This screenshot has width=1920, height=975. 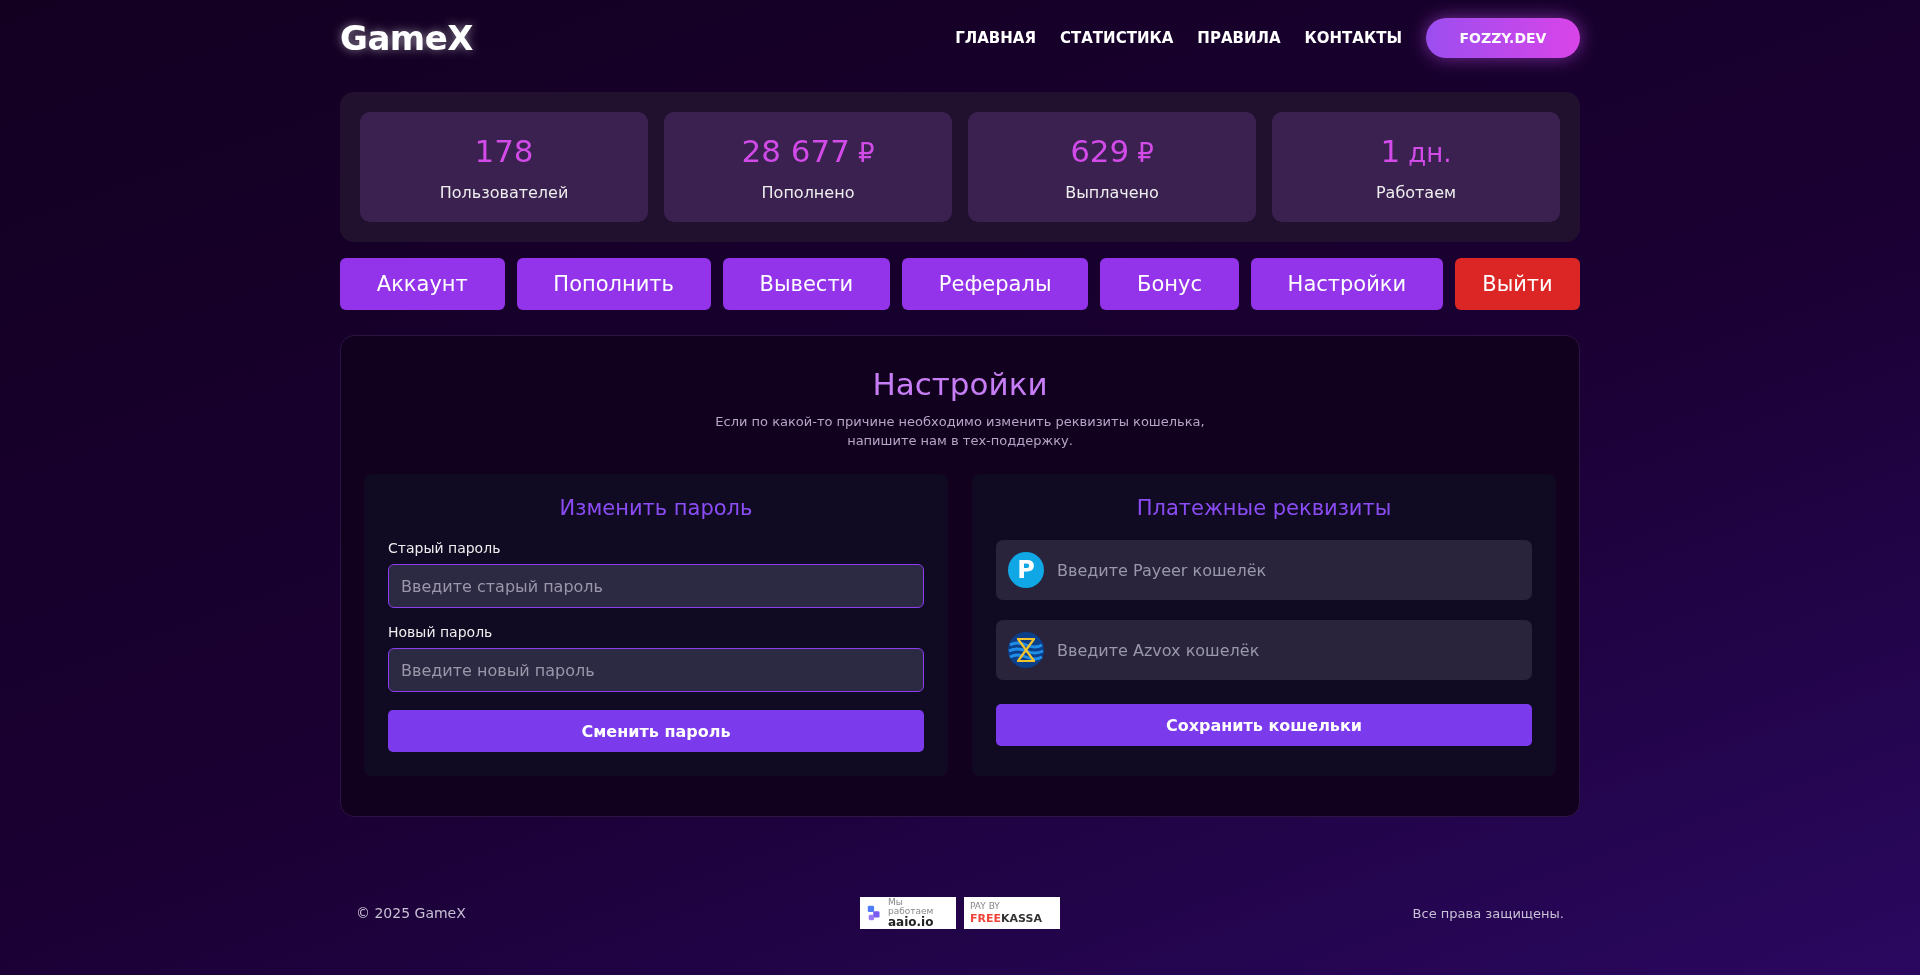 What do you see at coordinates (795, 150) in the screenshot?
I see `stat-value: 28 677` at bounding box center [795, 150].